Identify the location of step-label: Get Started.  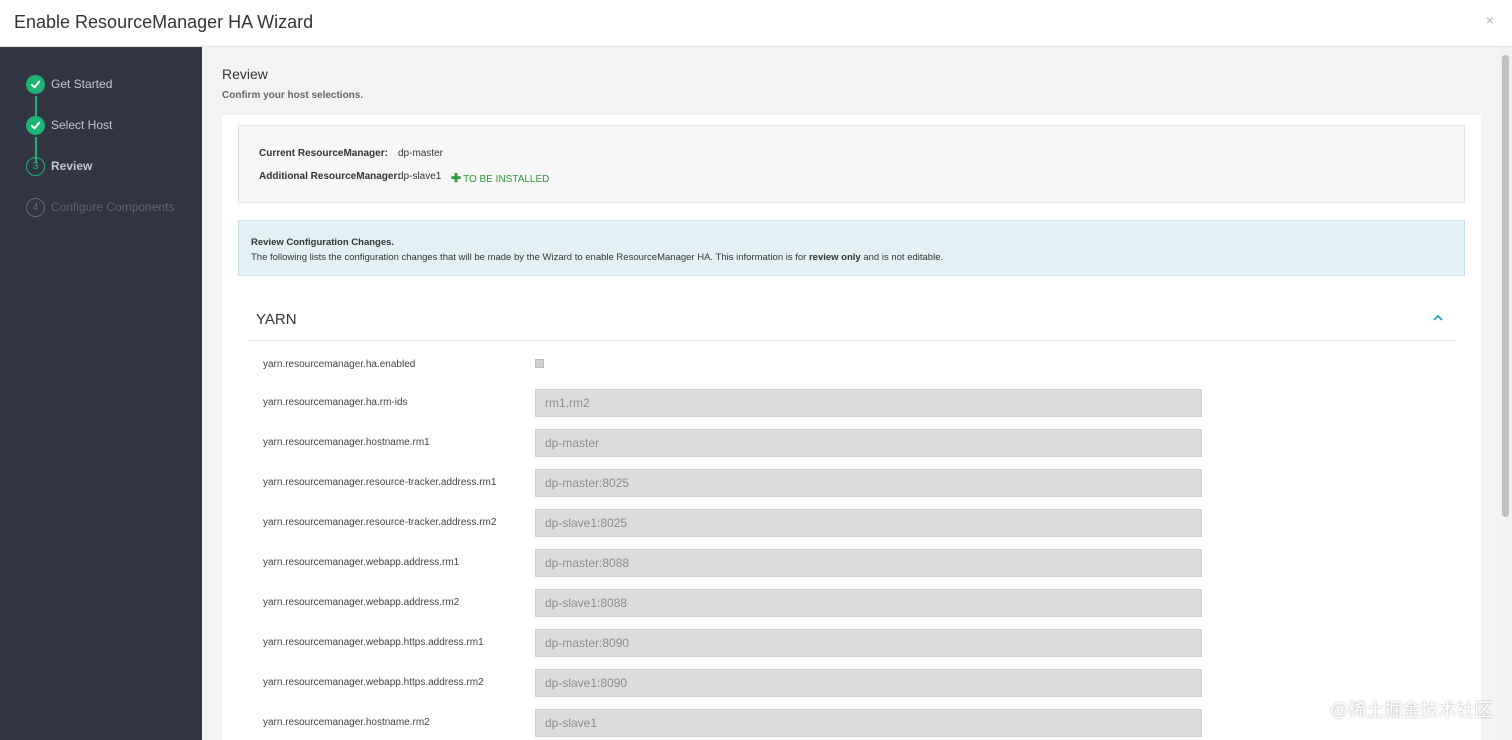
(82, 84).